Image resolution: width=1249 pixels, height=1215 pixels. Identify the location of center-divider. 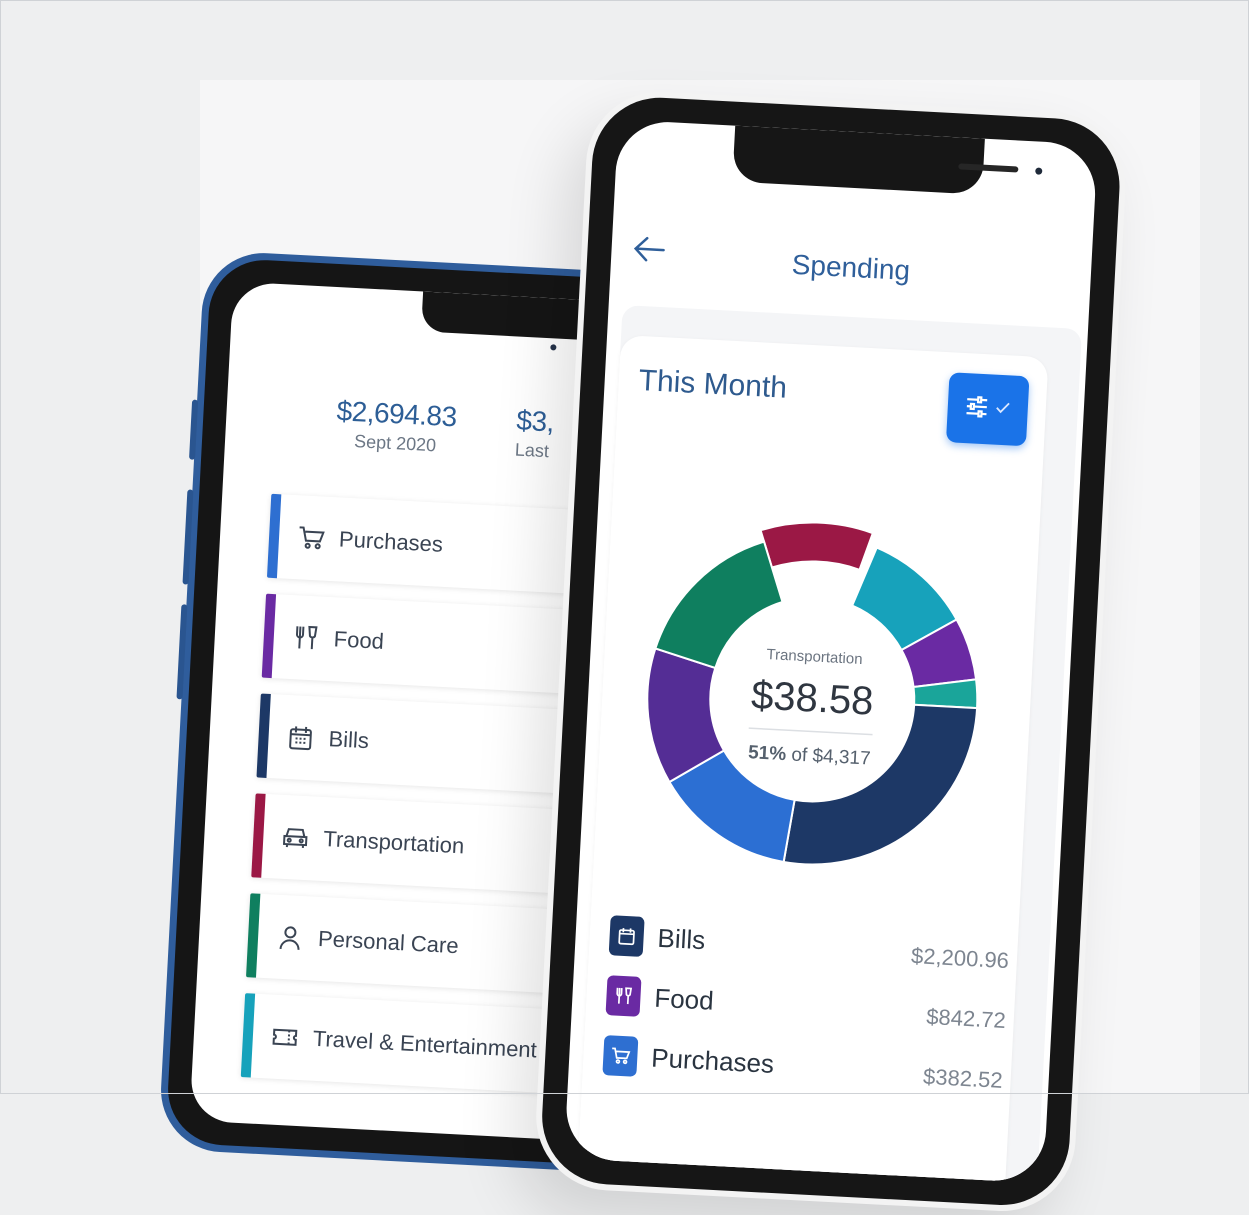
(810, 731).